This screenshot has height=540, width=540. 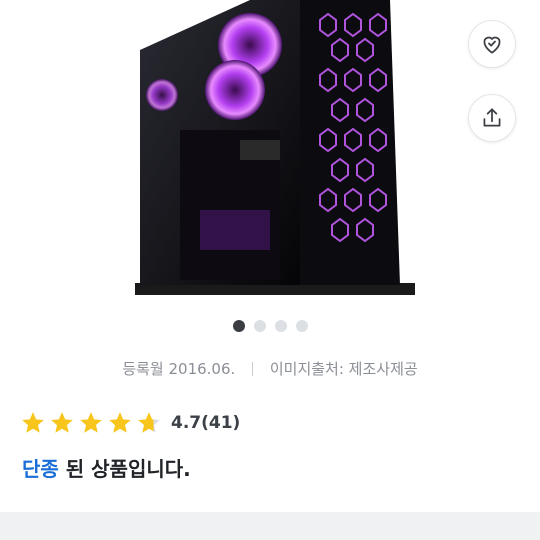 I want to click on status-highlight: 단종, so click(x=40, y=469).